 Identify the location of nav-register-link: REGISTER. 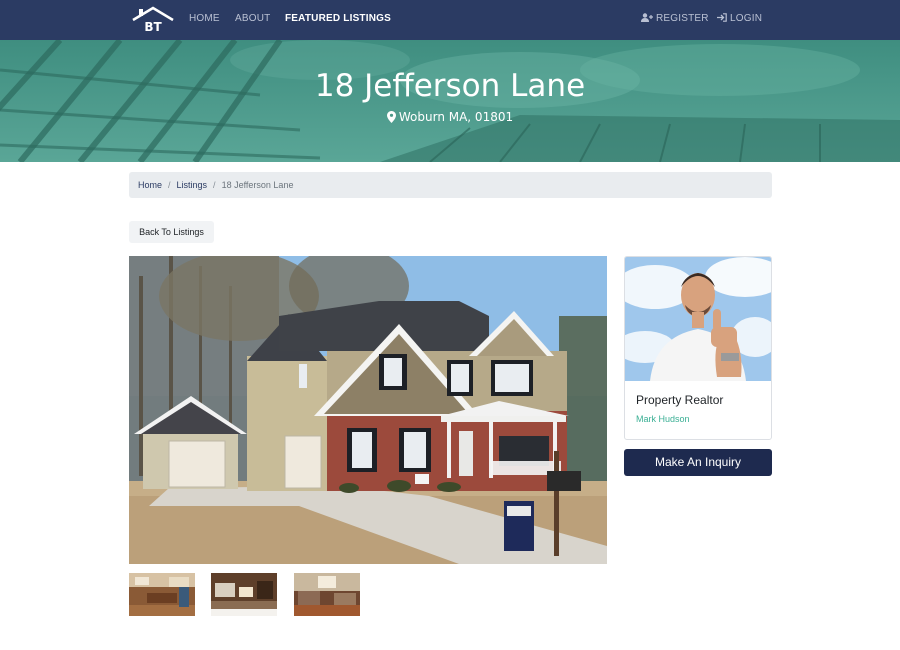
(675, 18).